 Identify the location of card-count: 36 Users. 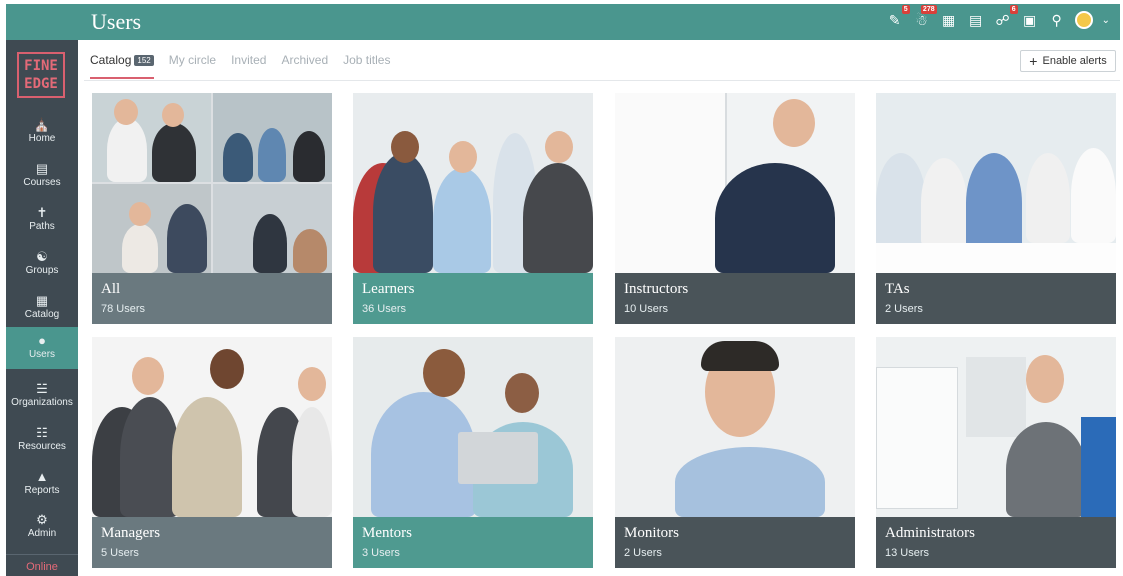
(384, 309).